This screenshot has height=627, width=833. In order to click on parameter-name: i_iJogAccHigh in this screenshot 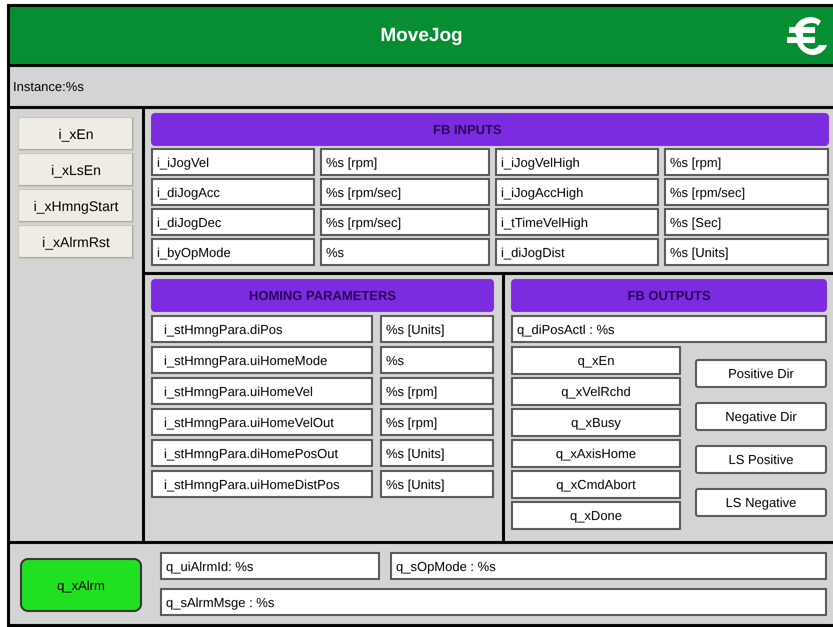, I will do `click(577, 192)`.